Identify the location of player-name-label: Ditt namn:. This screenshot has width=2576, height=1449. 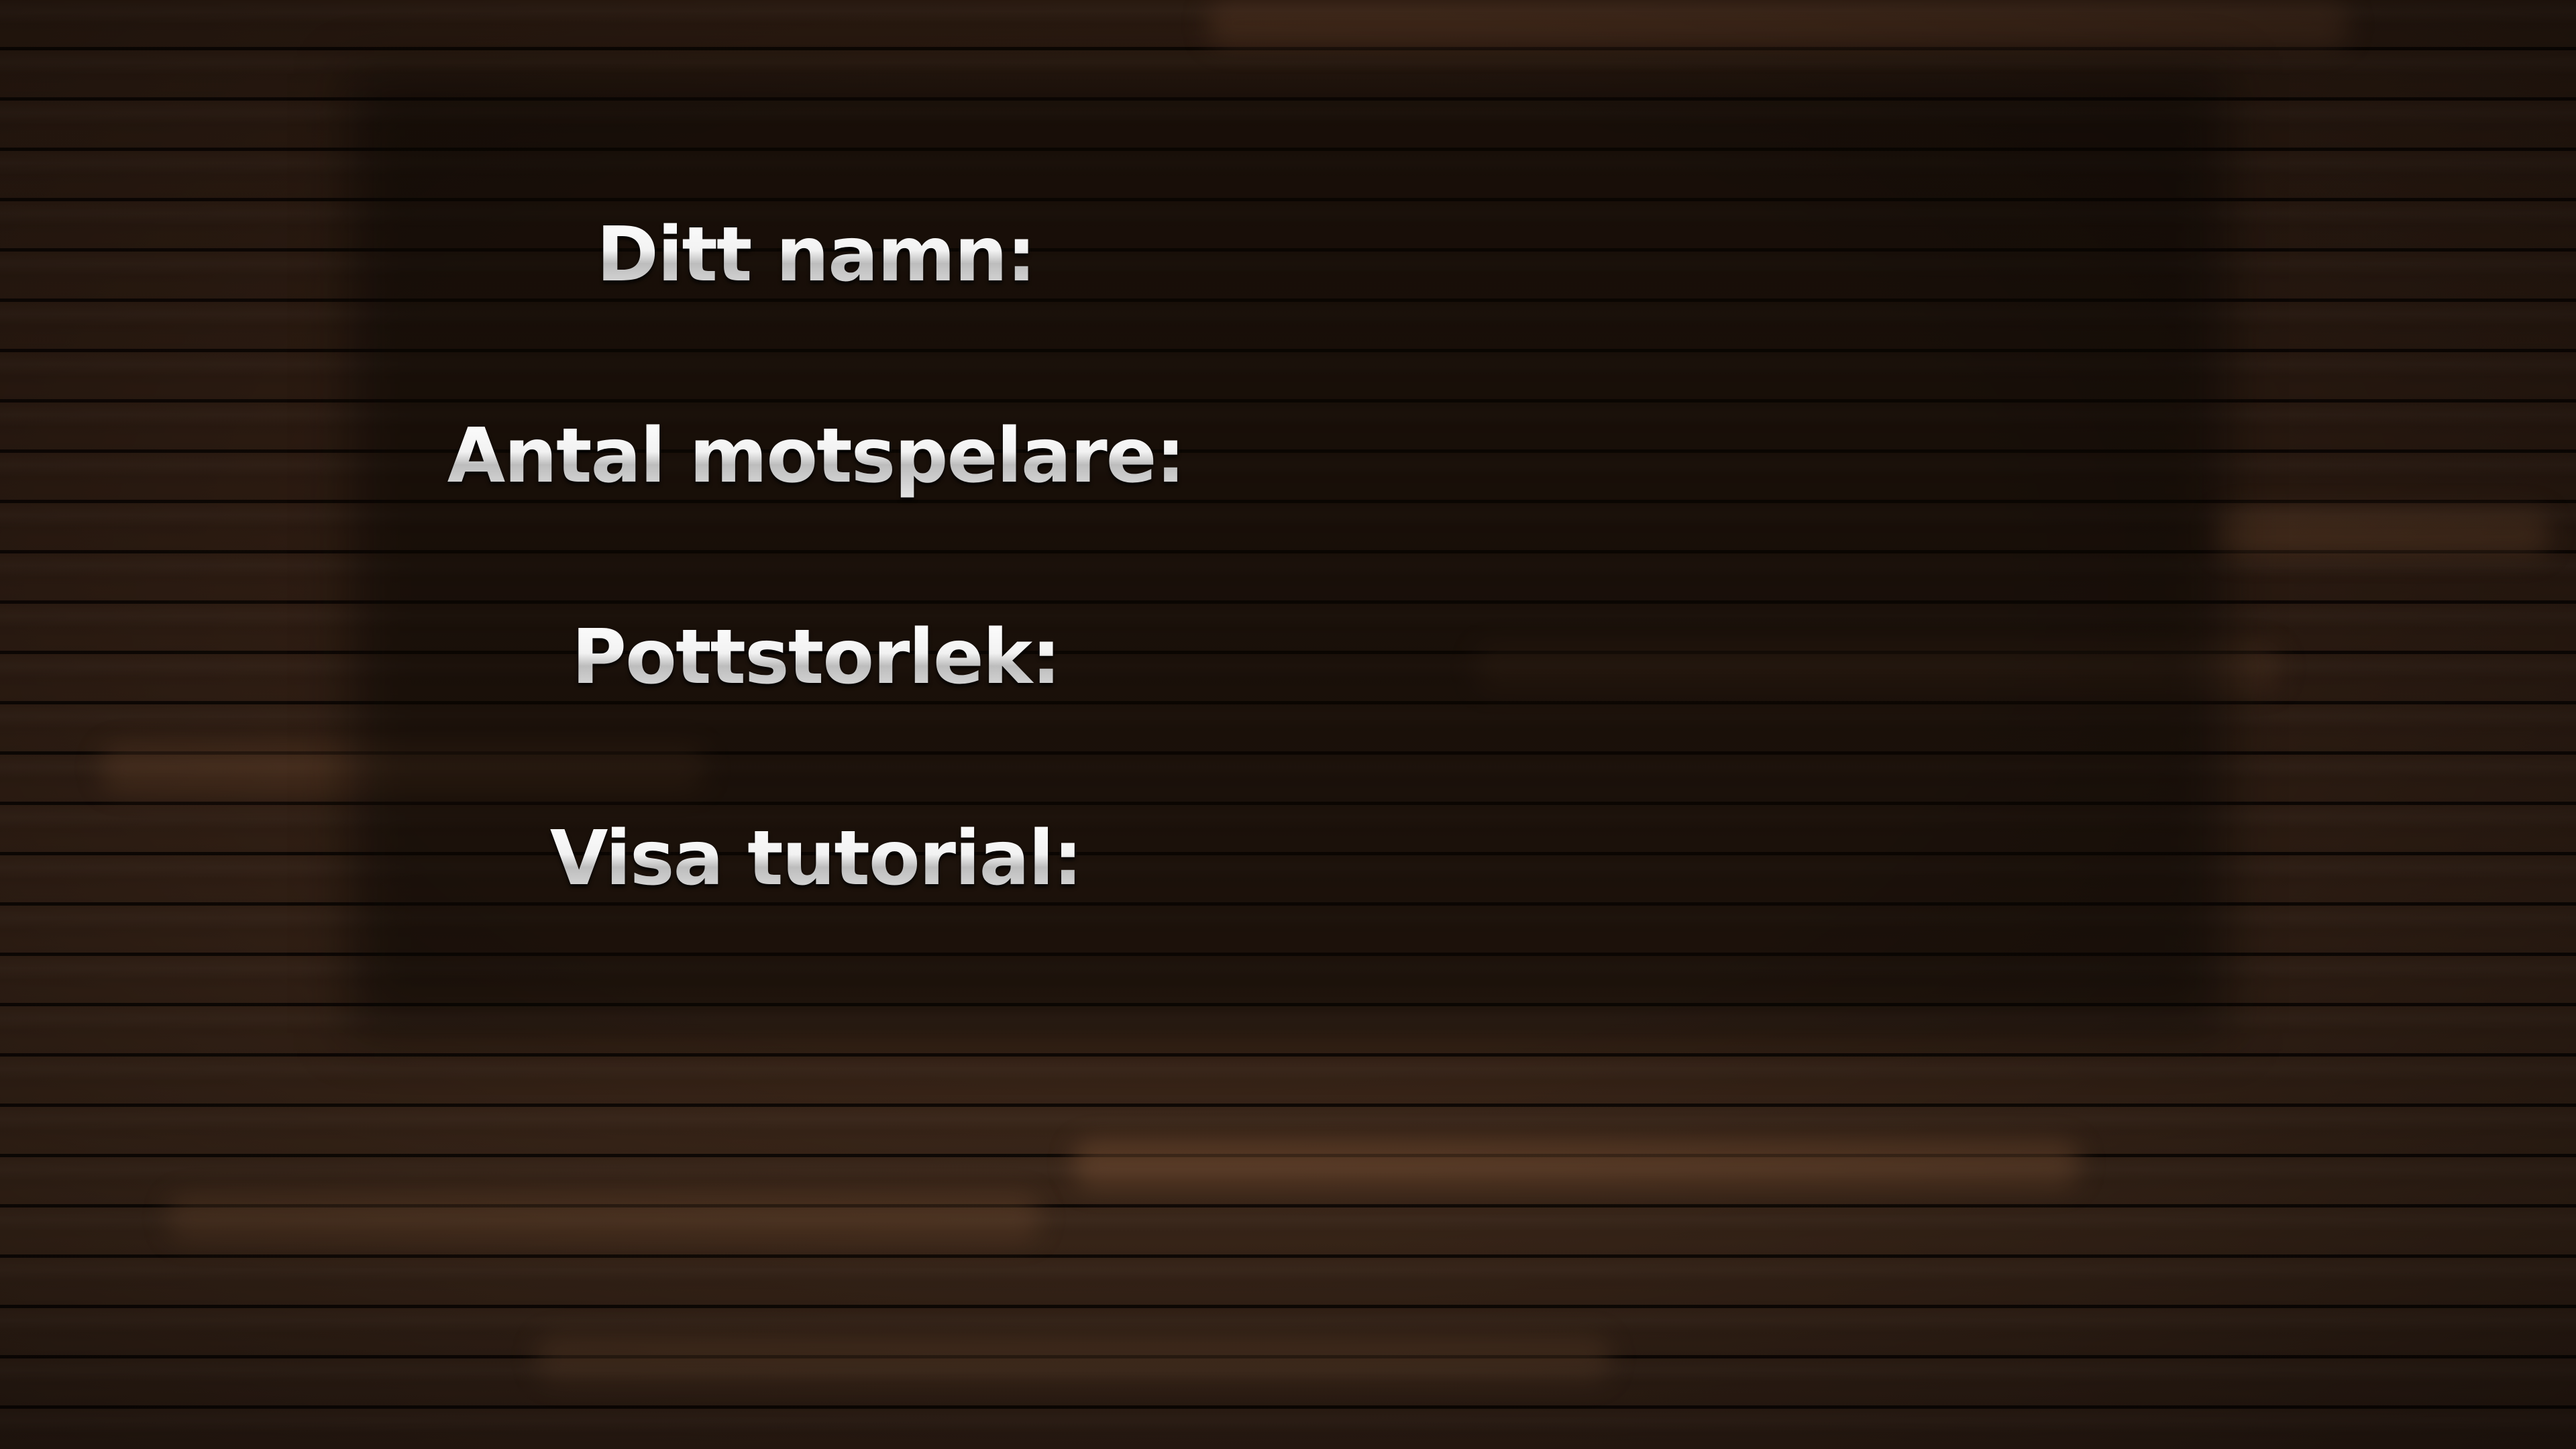
(816, 255).